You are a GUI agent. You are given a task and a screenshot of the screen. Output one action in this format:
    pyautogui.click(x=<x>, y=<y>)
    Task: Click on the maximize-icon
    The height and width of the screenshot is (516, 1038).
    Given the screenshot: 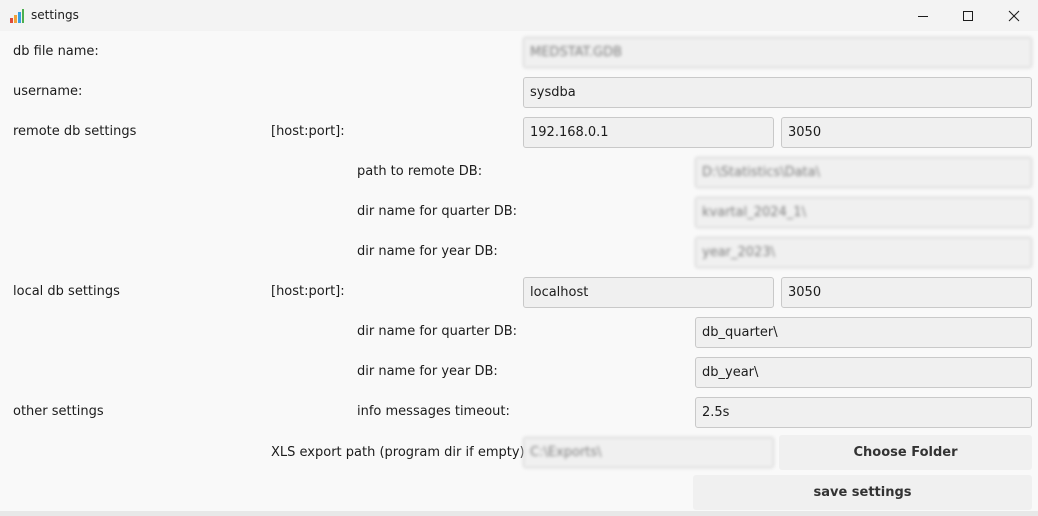 What is the action you would take?
    pyautogui.click(x=968, y=15)
    